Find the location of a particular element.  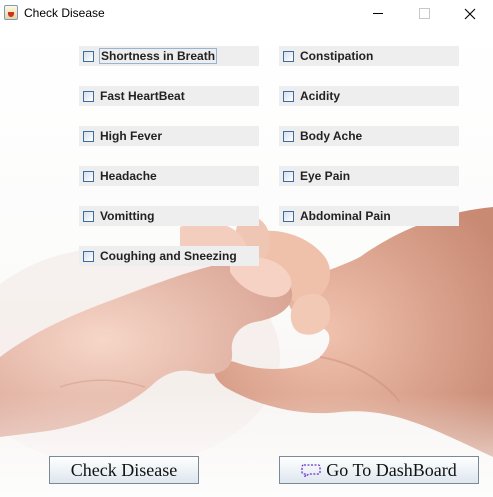

maximize-button is located at coordinates (424, 13).